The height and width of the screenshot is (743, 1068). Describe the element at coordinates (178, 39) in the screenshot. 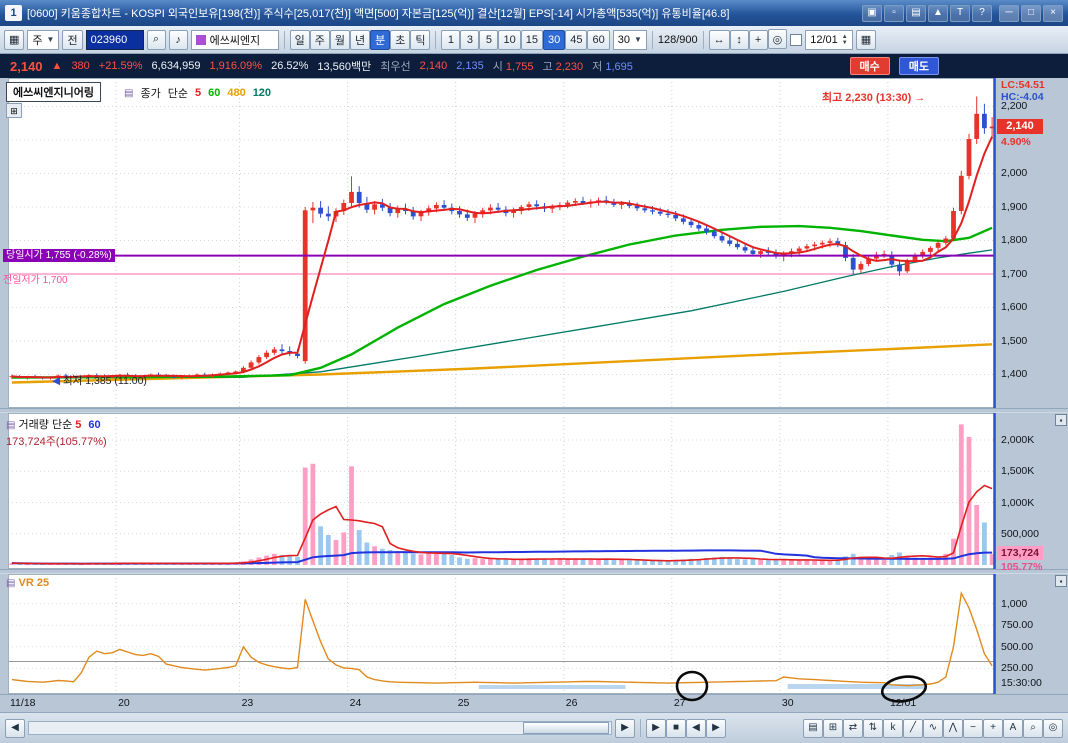

I see `sound-icon: ♪` at that location.